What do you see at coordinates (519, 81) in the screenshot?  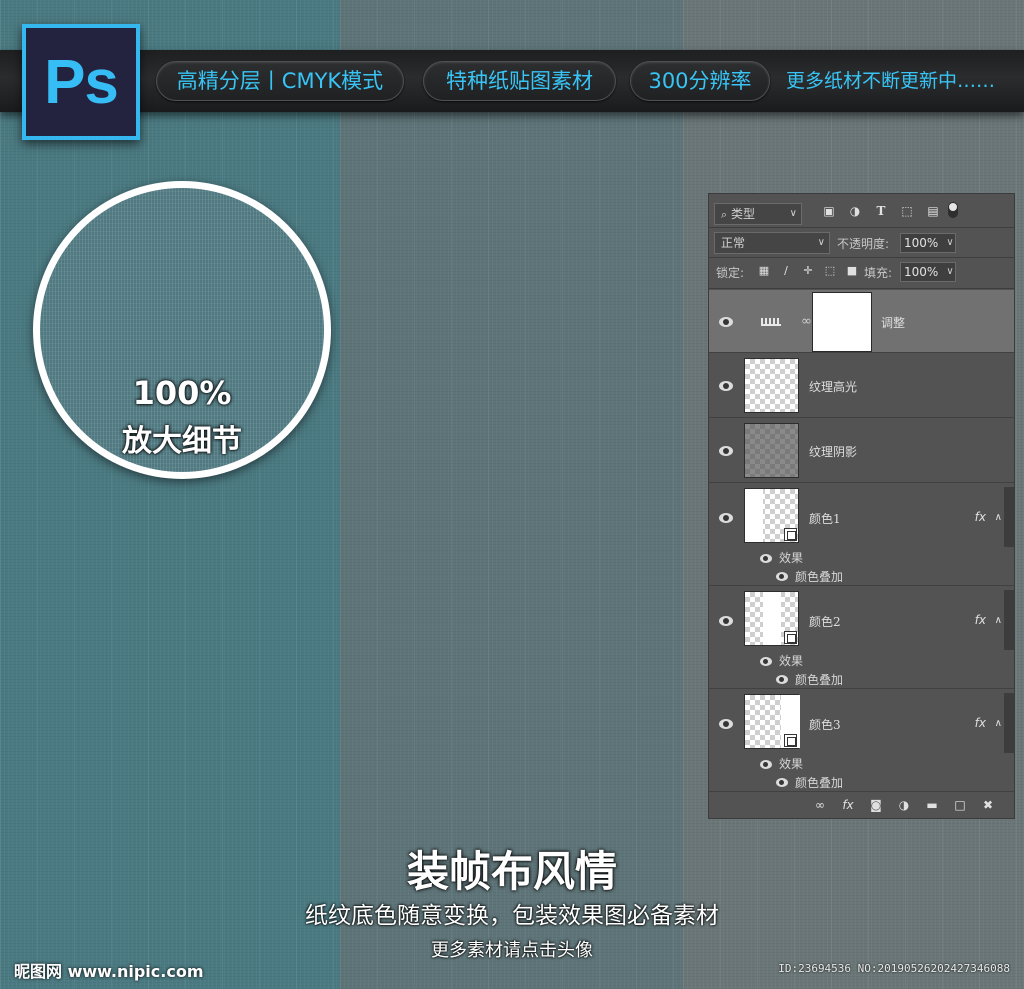 I see `feature-pill-texture: 特种纸贴图素材` at bounding box center [519, 81].